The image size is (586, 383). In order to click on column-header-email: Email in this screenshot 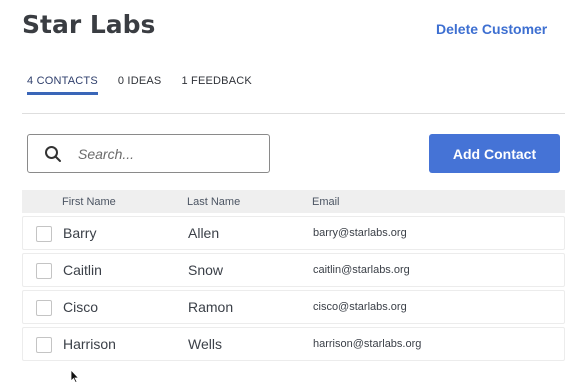, I will do `click(326, 201)`.